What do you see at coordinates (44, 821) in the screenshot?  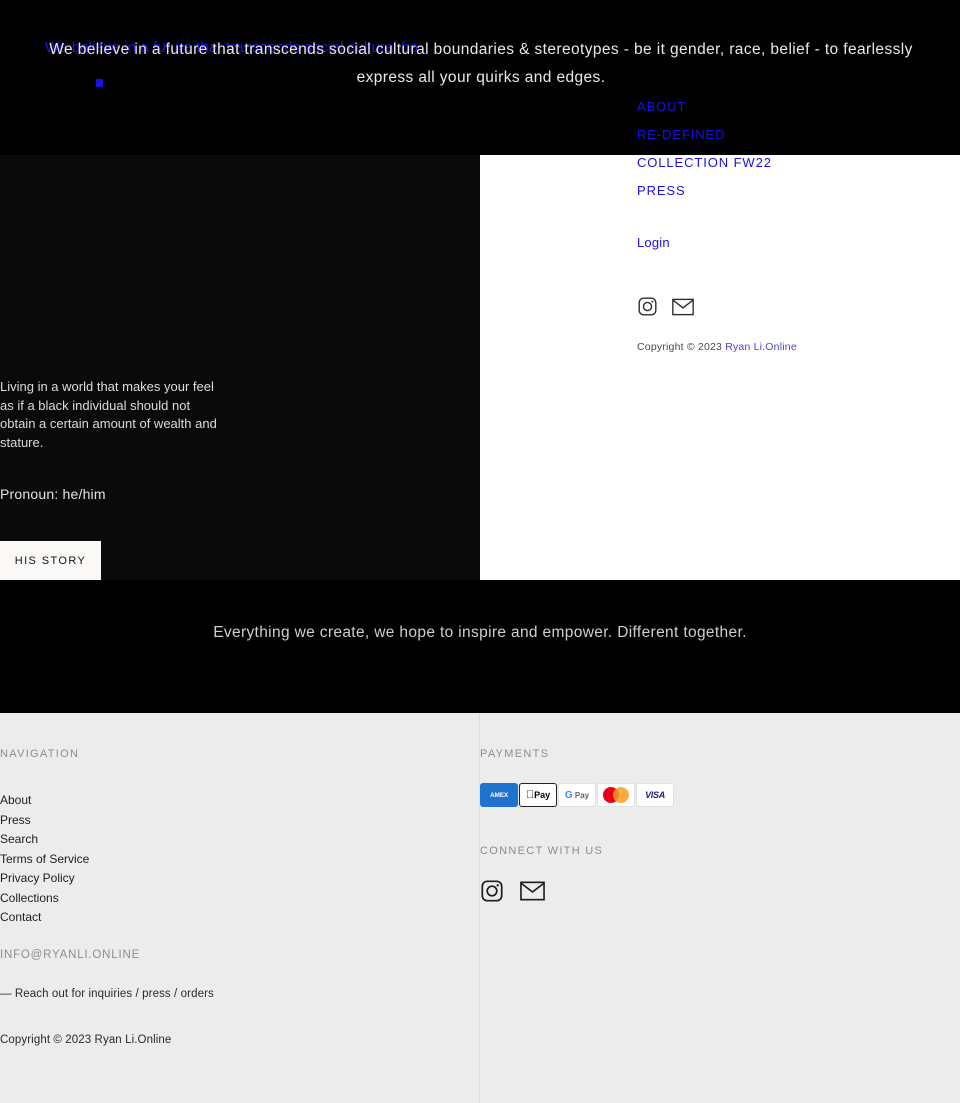 I see `footer-link-press: Press` at bounding box center [44, 821].